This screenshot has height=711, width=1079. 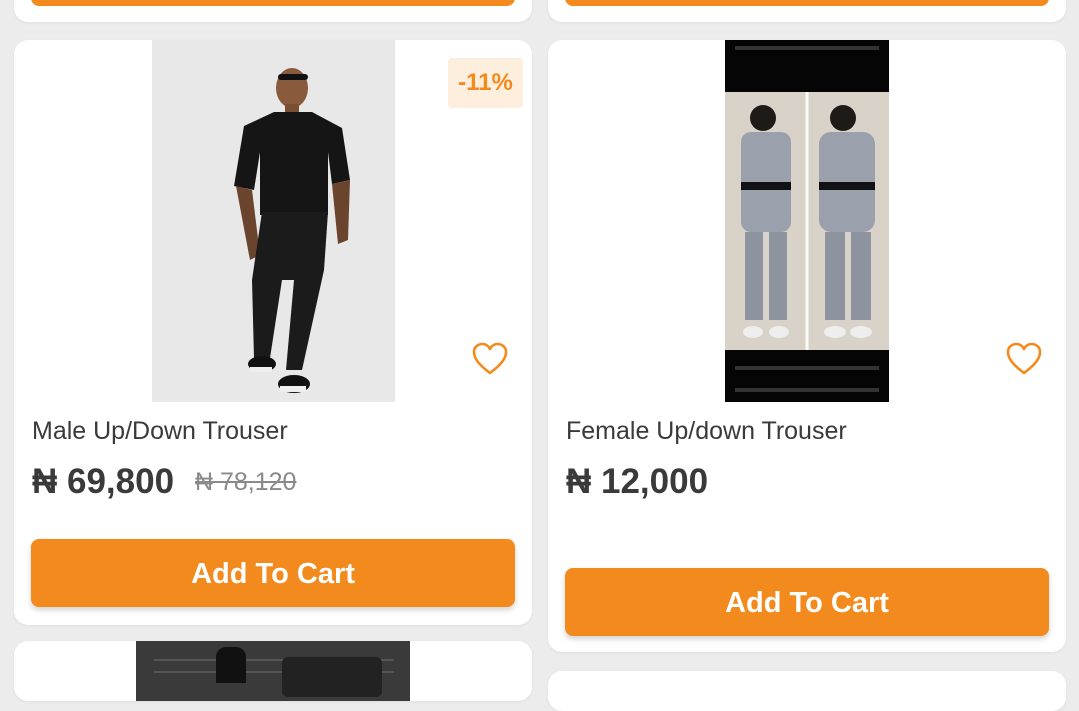 What do you see at coordinates (246, 482) in the screenshot?
I see `product-old-price: ₦ 78,120` at bounding box center [246, 482].